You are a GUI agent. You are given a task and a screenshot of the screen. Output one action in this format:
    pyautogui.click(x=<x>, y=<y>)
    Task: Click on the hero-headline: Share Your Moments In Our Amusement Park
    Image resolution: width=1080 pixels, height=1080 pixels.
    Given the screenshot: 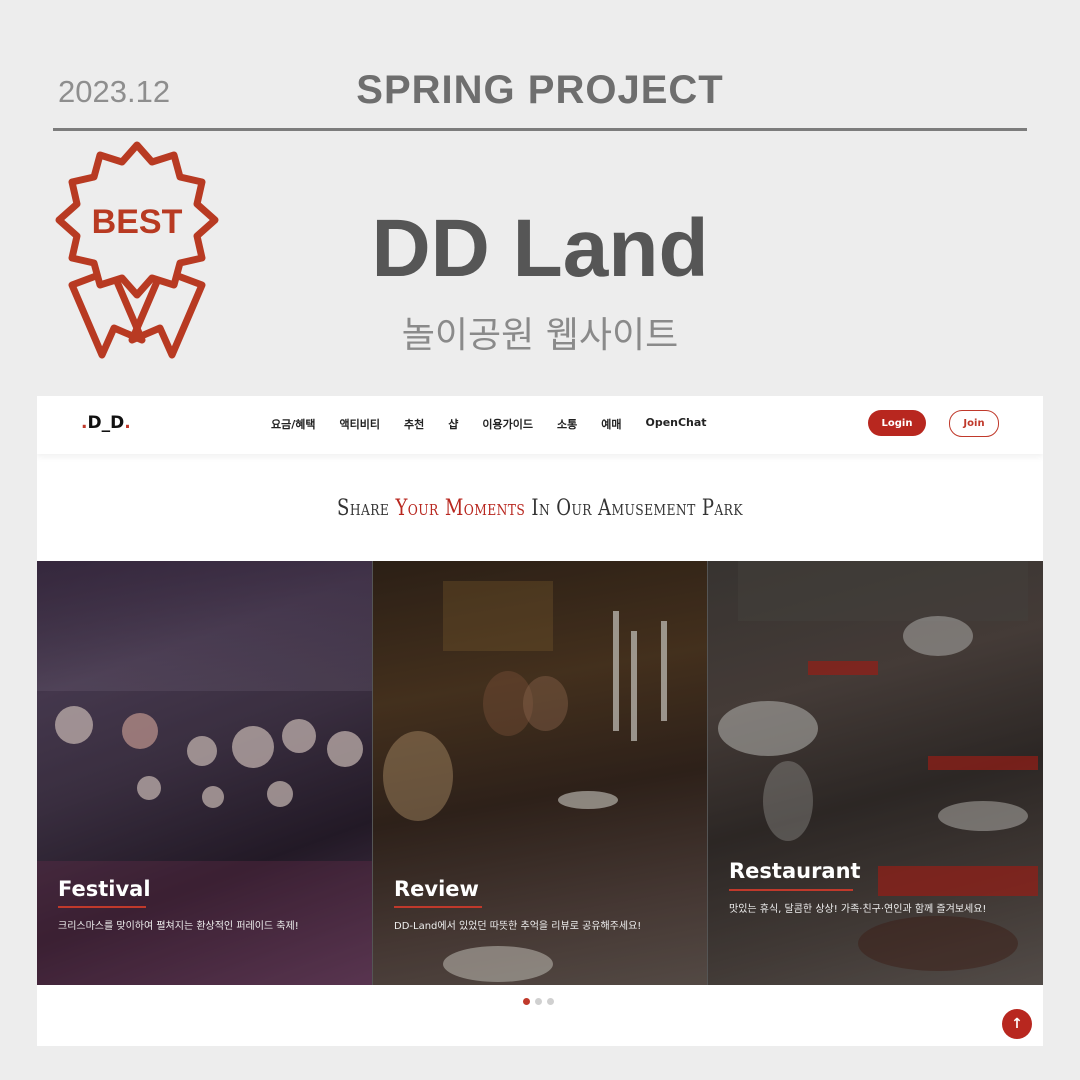 What is the action you would take?
    pyautogui.click(x=540, y=508)
    